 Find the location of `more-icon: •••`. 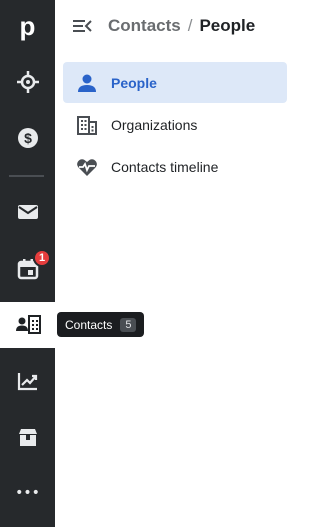

more-icon: ••• is located at coordinates (27, 493).